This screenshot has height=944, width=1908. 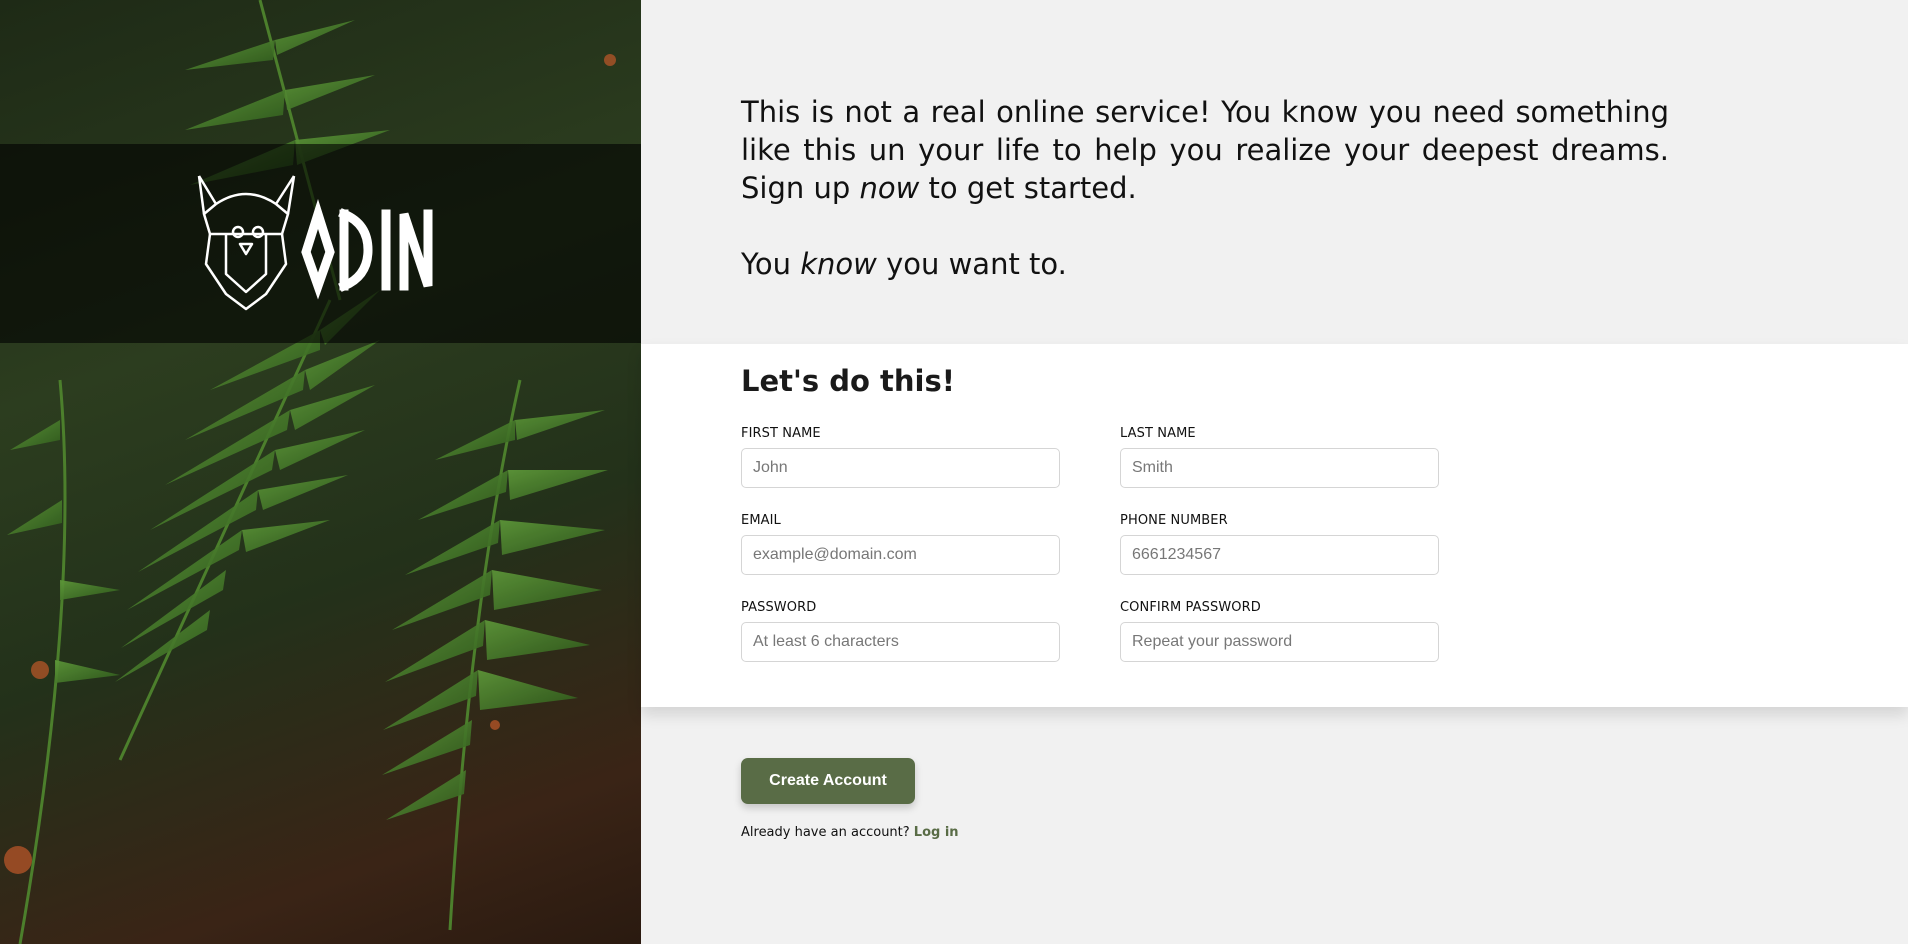 What do you see at coordinates (848, 381) in the screenshot?
I see `form-title: Let's do this!` at bounding box center [848, 381].